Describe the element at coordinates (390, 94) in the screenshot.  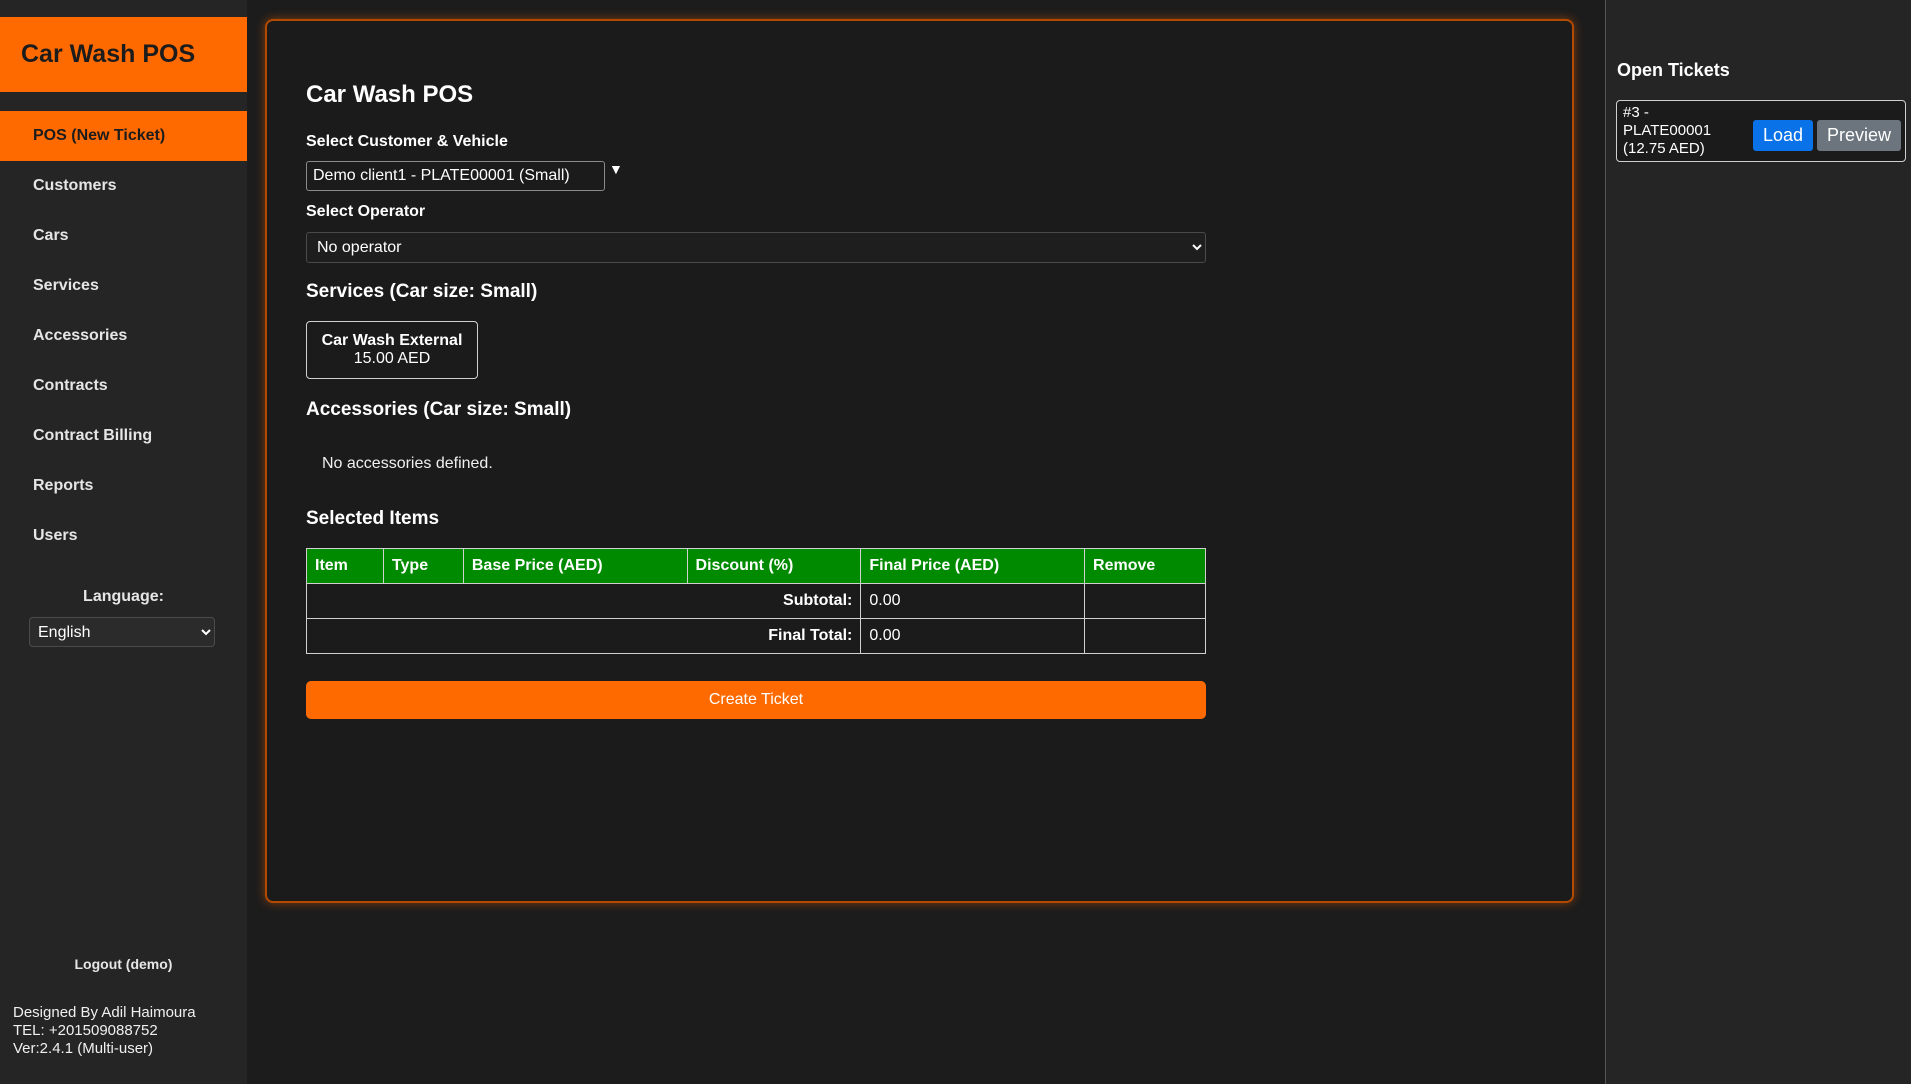
I see `page-title: Car Wash POS` at that location.